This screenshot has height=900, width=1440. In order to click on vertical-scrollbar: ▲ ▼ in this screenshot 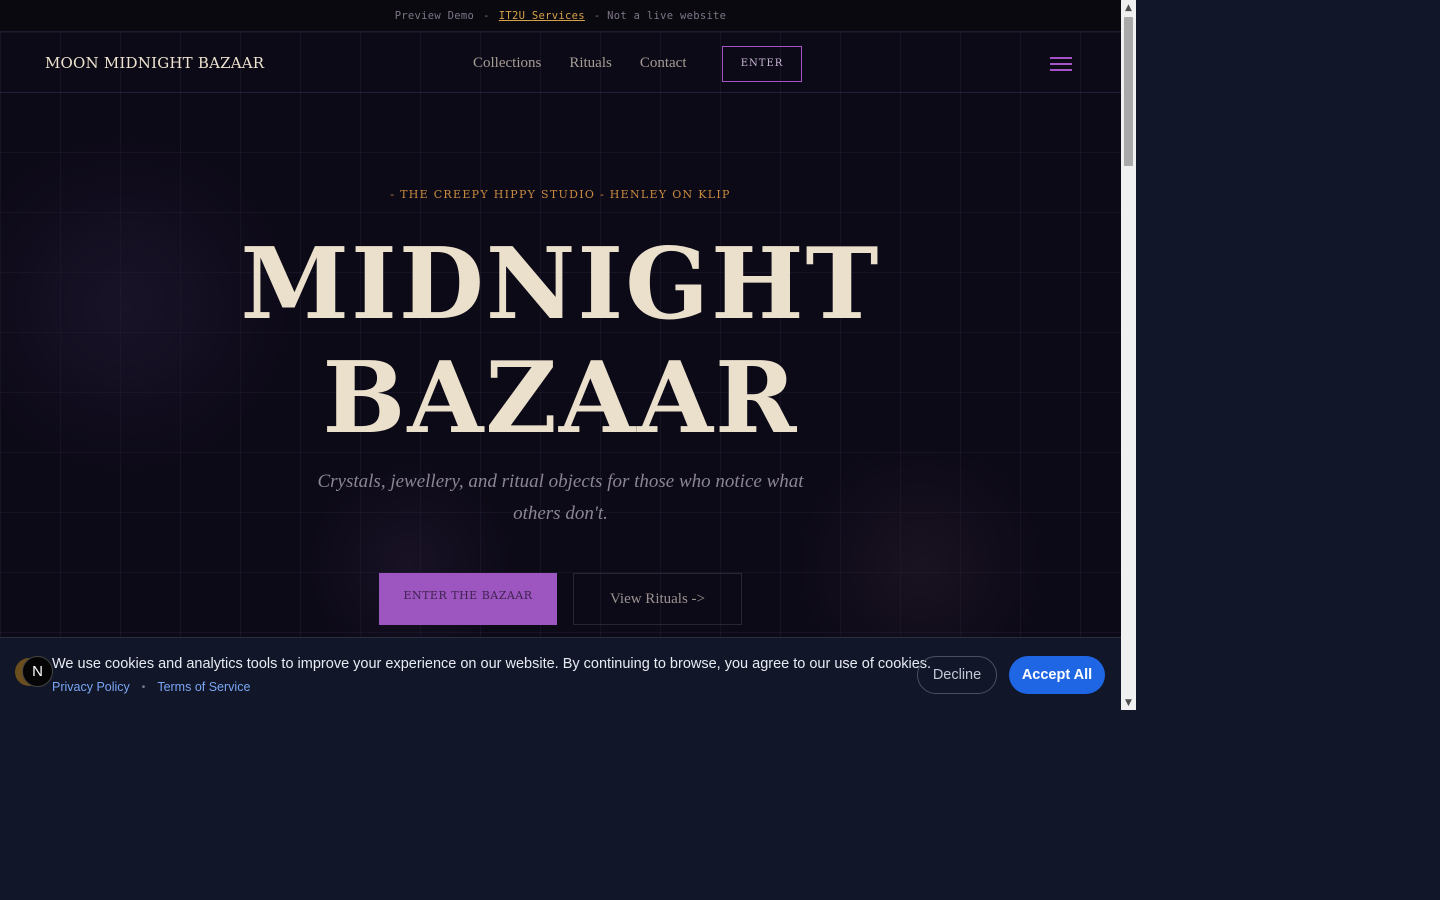, I will do `click(1128, 355)`.